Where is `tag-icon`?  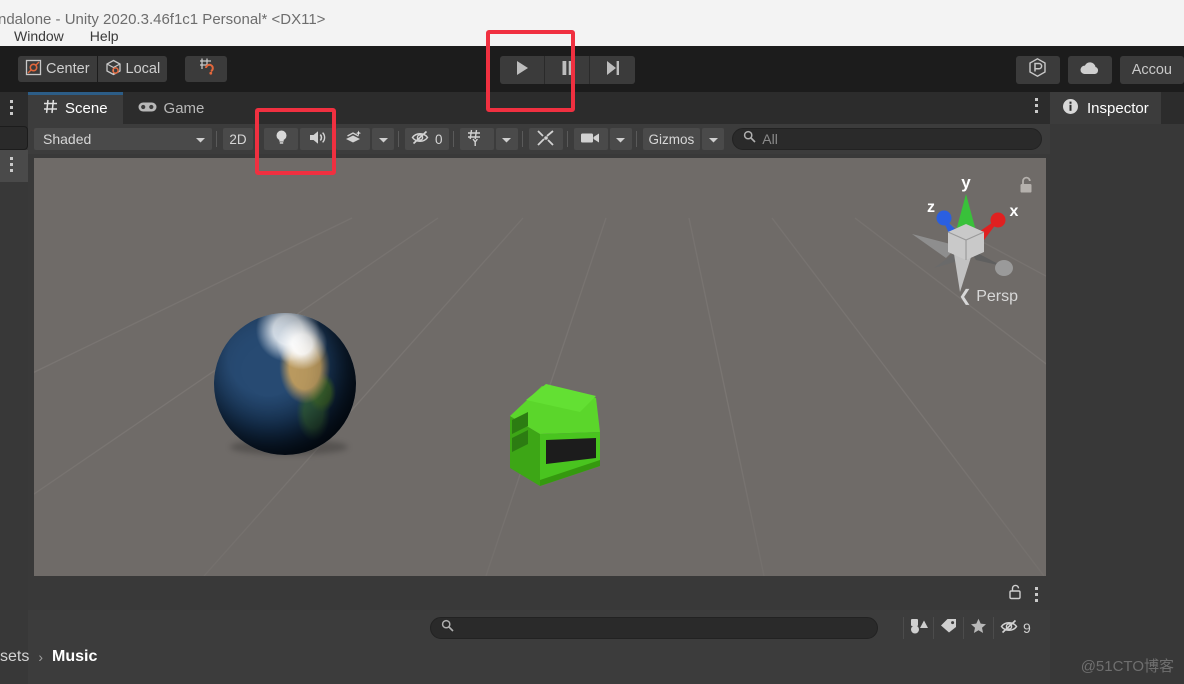 tag-icon is located at coordinates (948, 628).